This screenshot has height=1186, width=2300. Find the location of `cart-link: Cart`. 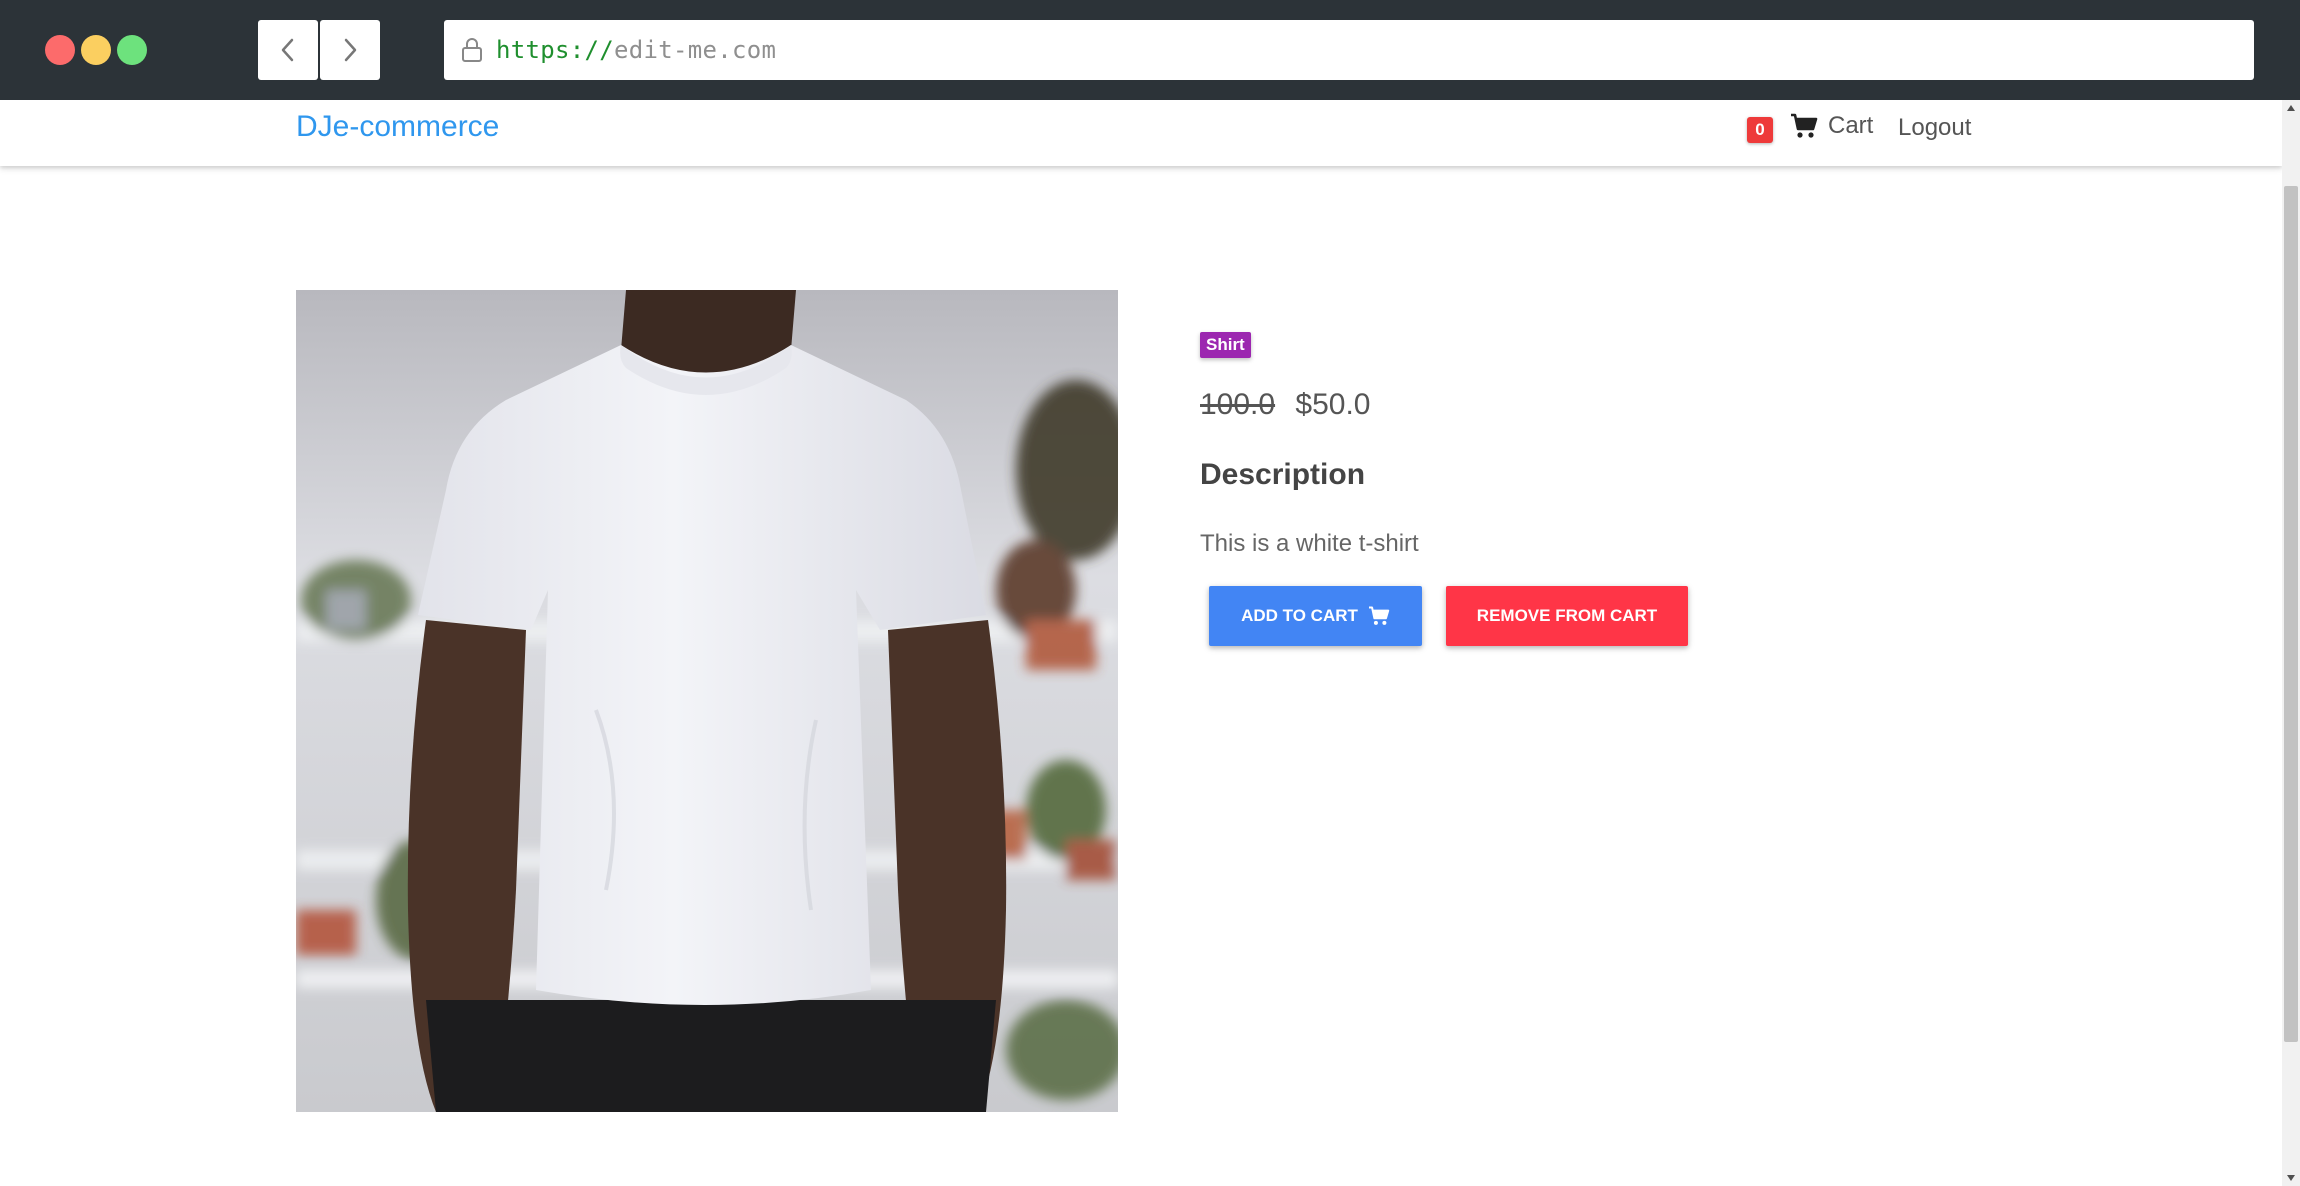

cart-link: Cart is located at coordinates (1831, 126).